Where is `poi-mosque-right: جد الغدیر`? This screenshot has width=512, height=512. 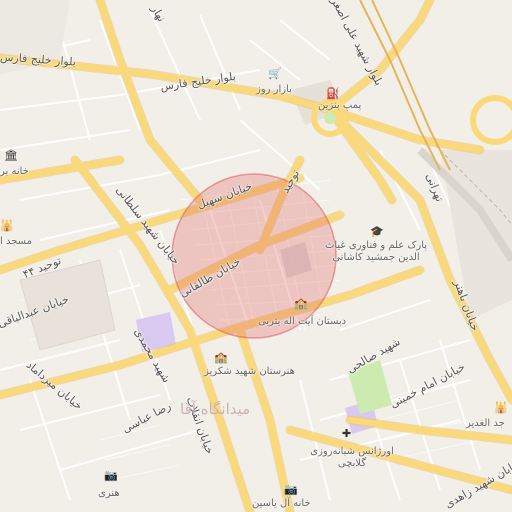 poi-mosque-right: جد الغدیر is located at coordinates (485, 424).